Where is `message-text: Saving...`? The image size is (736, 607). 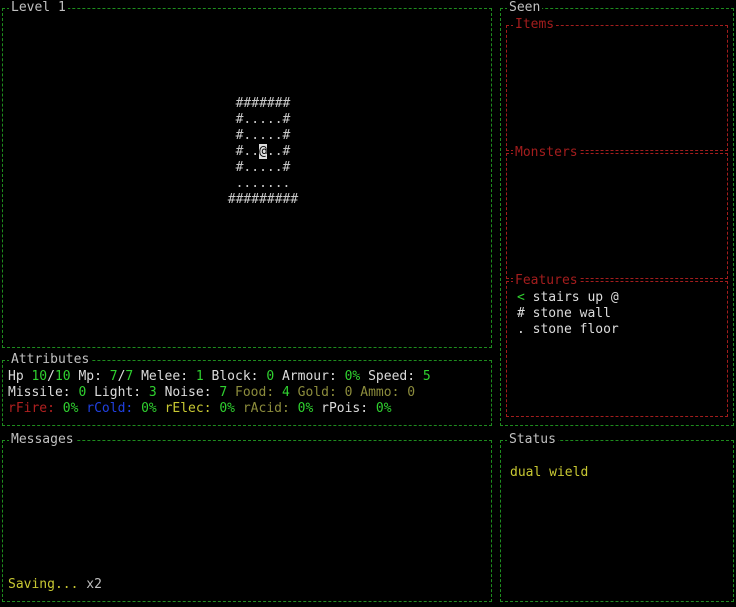
message-text: Saving... is located at coordinates (43, 584).